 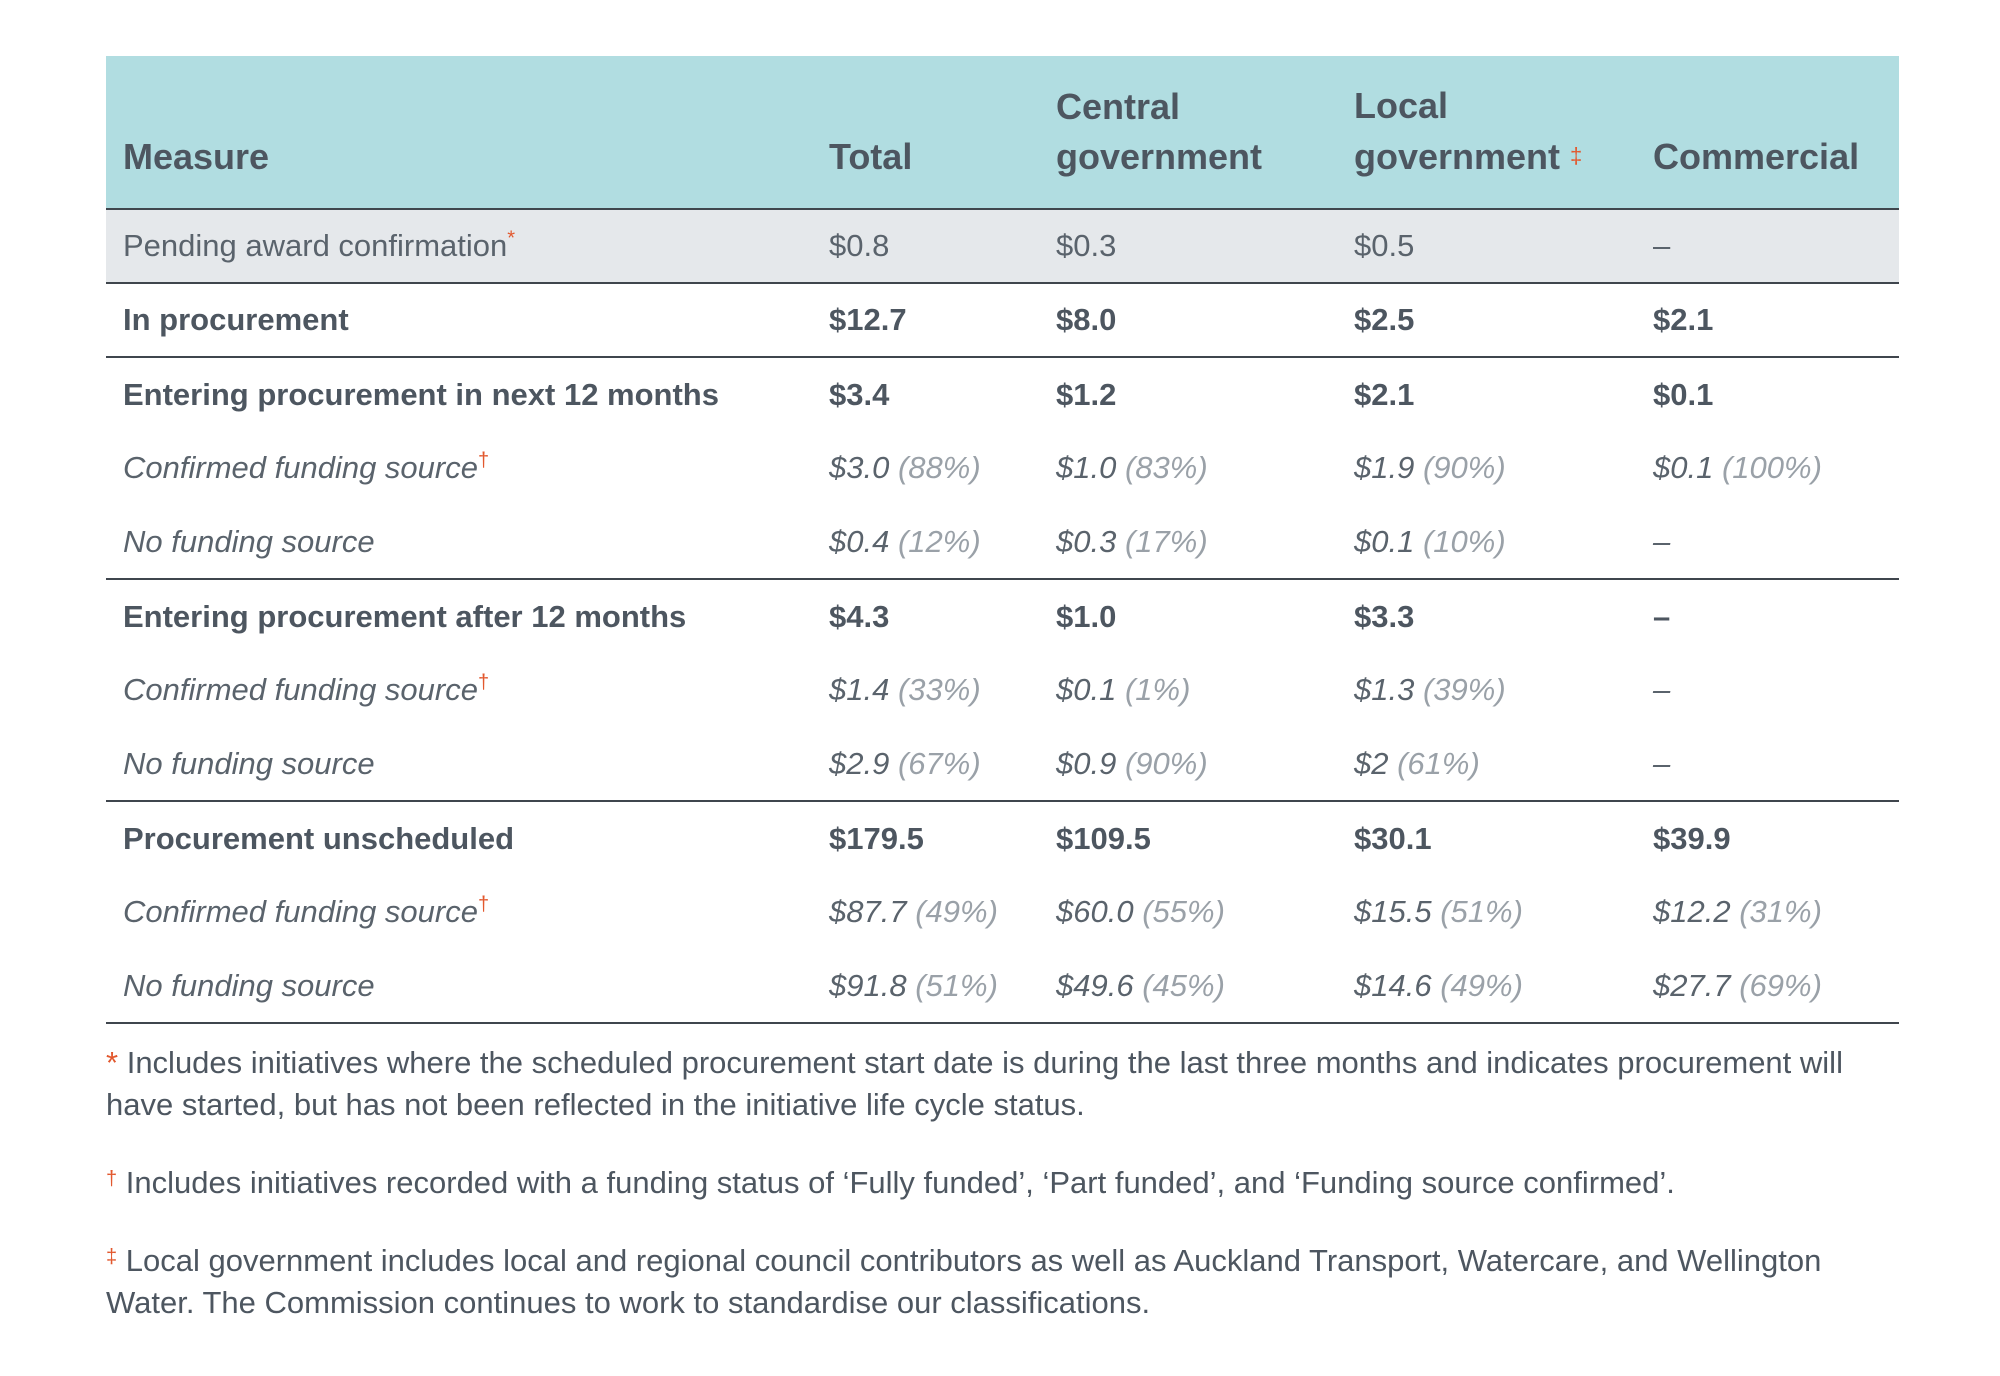 I want to click on central-government-cell: $1.2, so click(x=1086, y=394).